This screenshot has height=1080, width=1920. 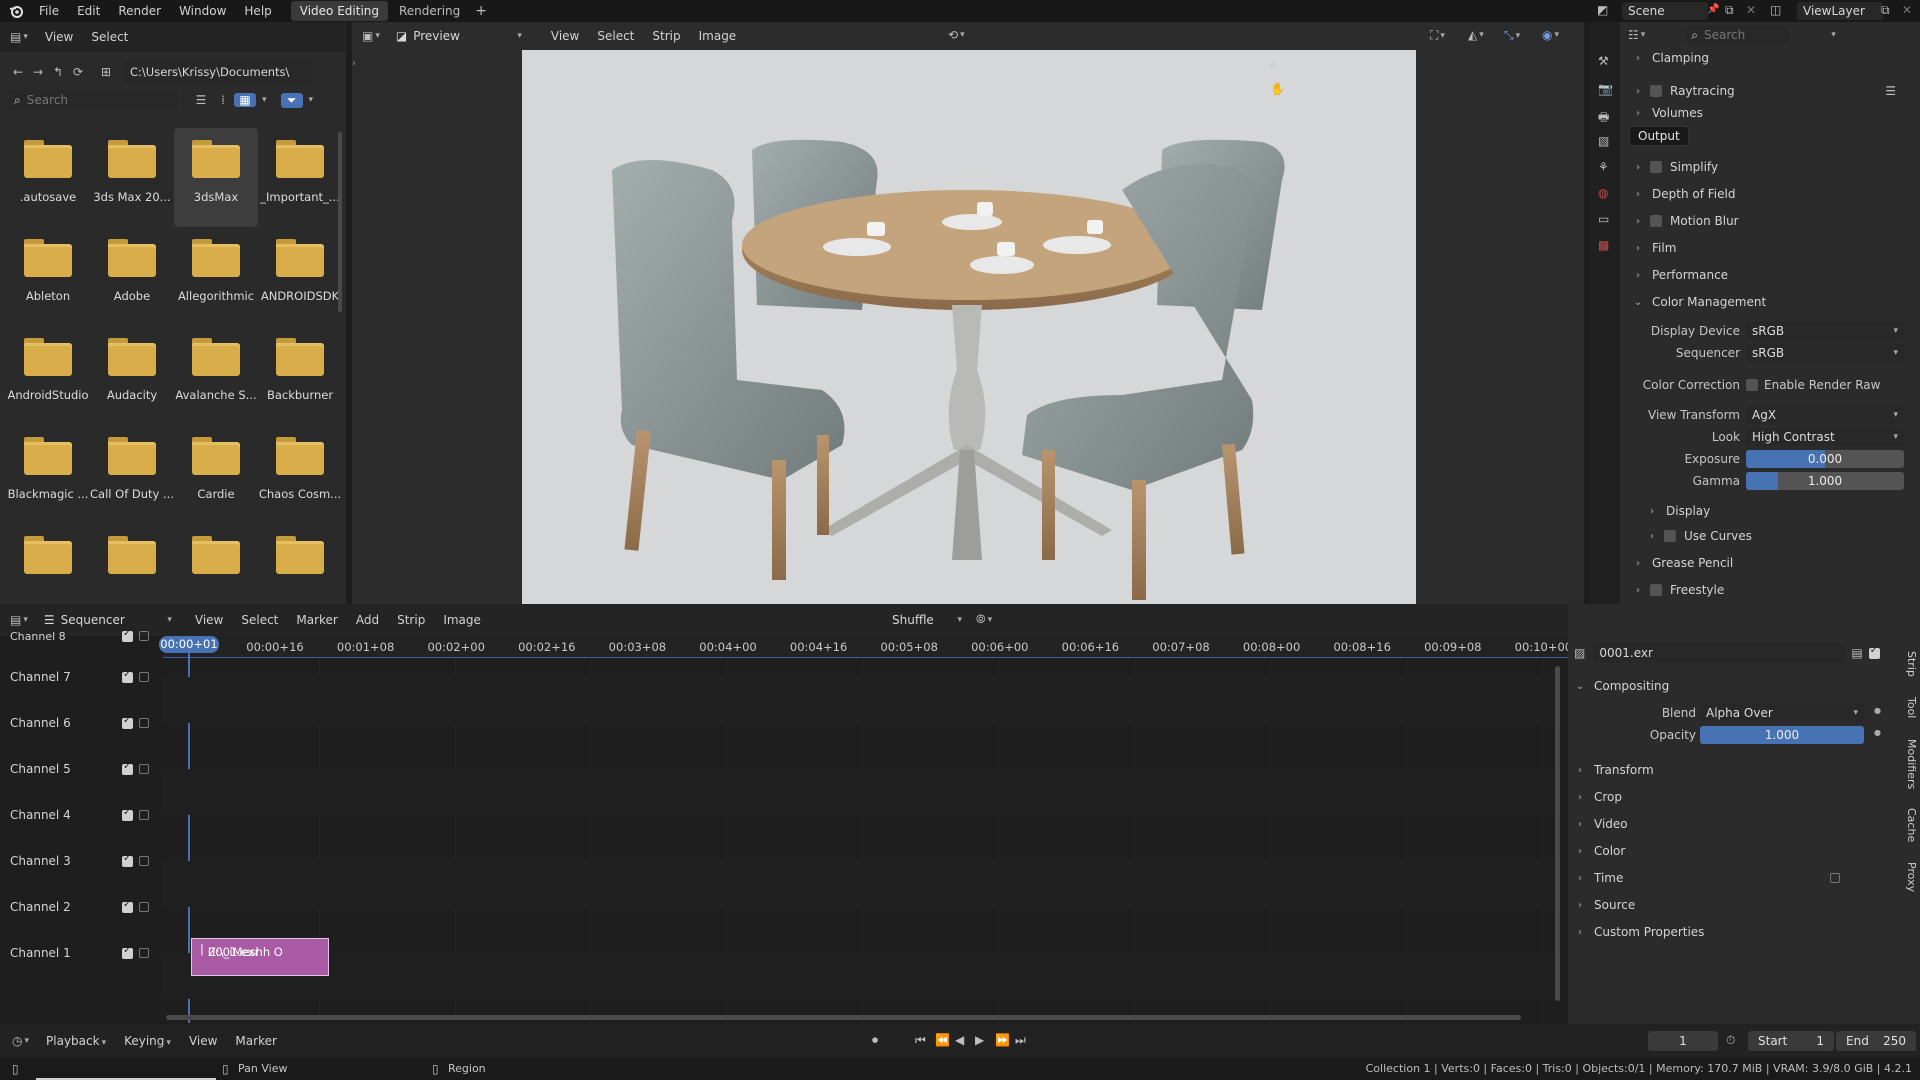 What do you see at coordinates (1712, 878) in the screenshot?
I see `section-time: › Time` at bounding box center [1712, 878].